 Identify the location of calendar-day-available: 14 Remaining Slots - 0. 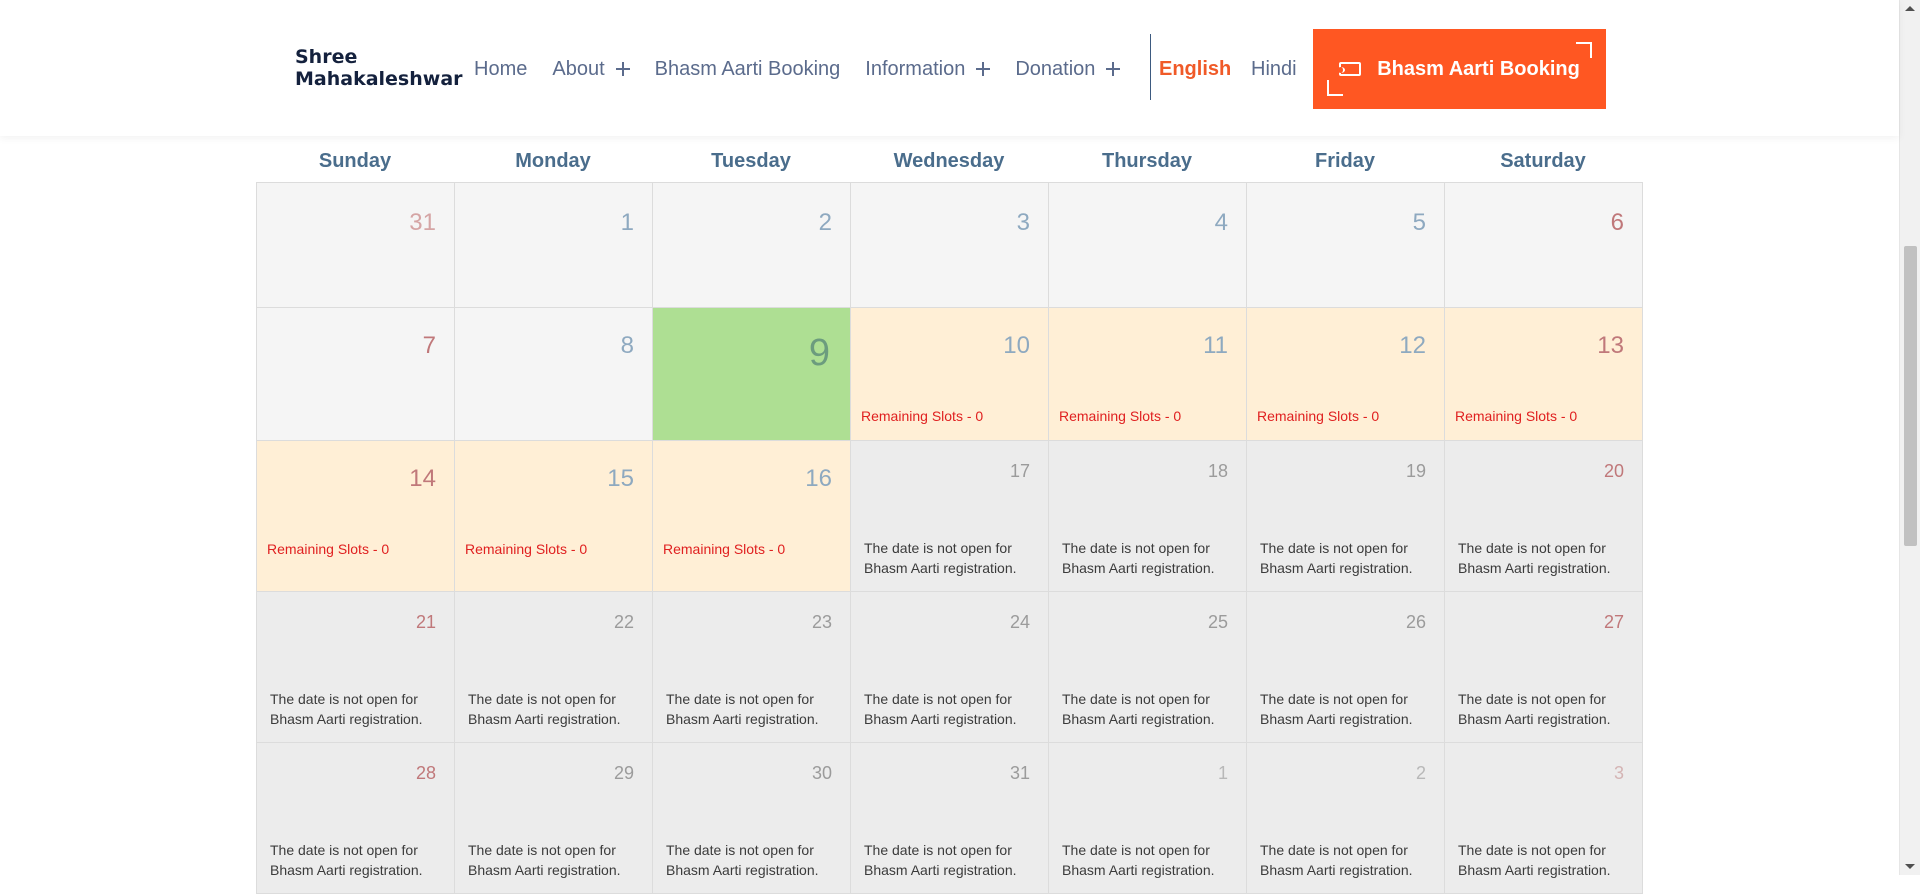
(356, 516).